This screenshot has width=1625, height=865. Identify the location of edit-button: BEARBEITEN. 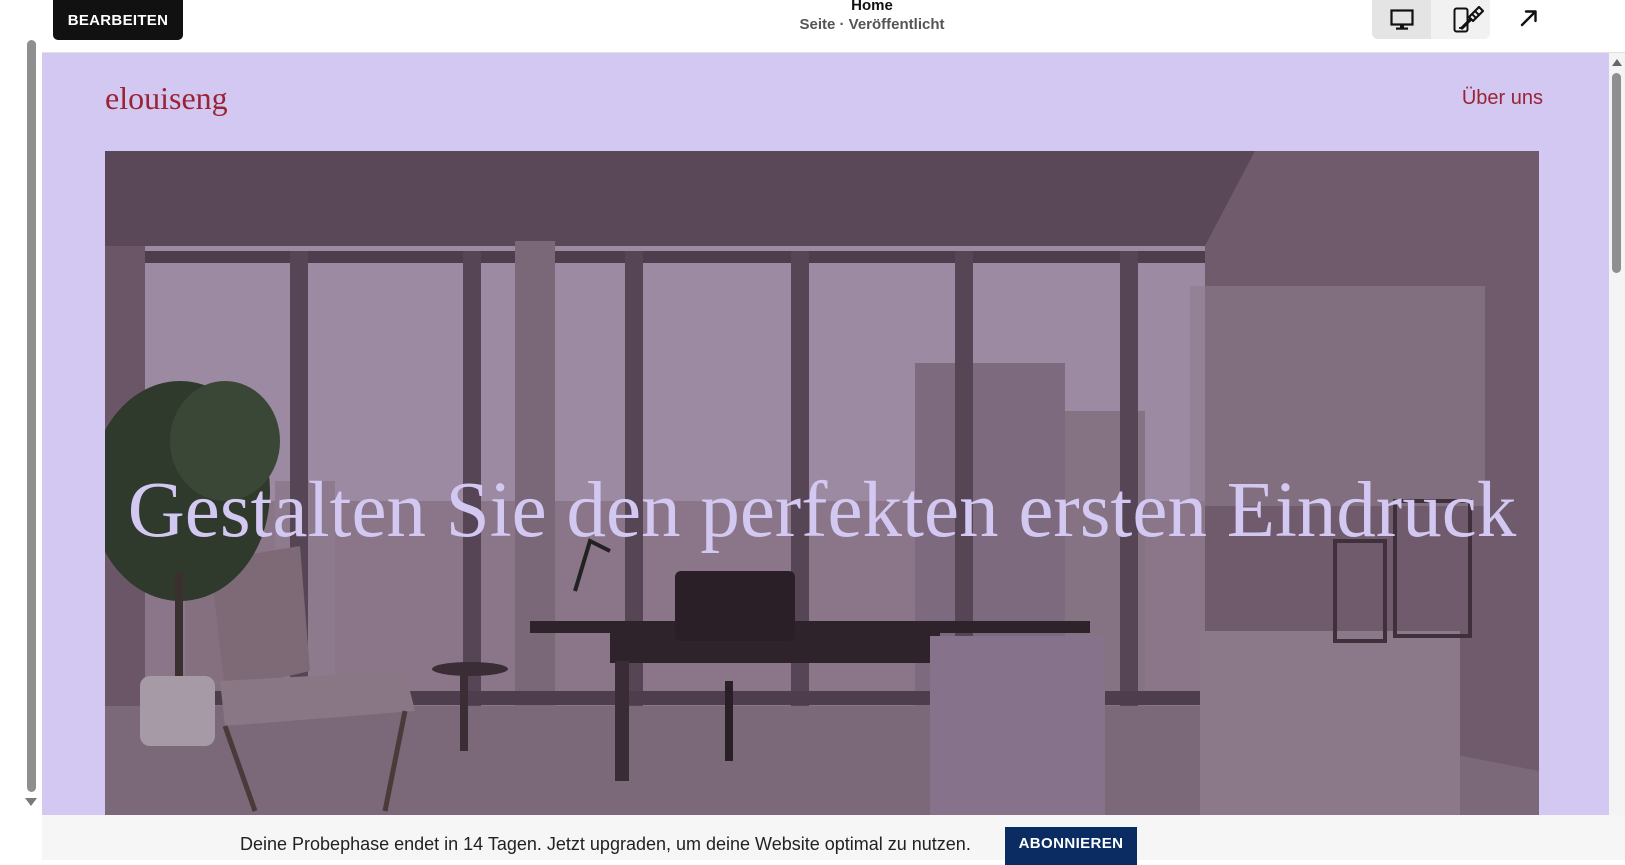
(118, 20).